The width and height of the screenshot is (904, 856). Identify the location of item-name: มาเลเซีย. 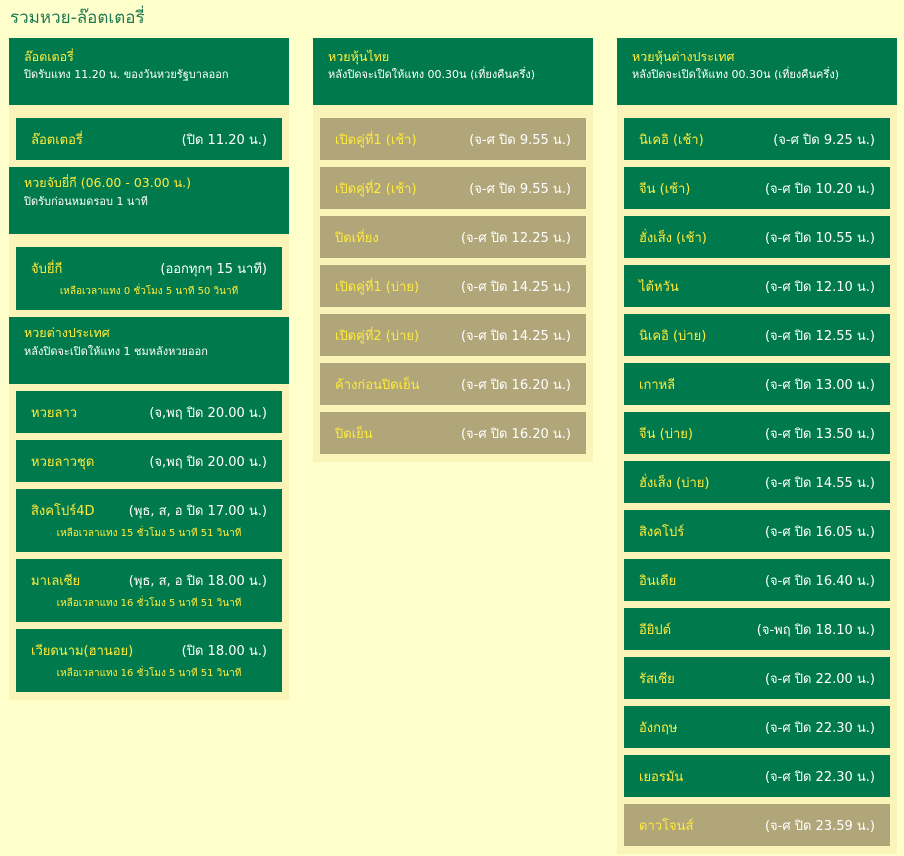
(56, 581).